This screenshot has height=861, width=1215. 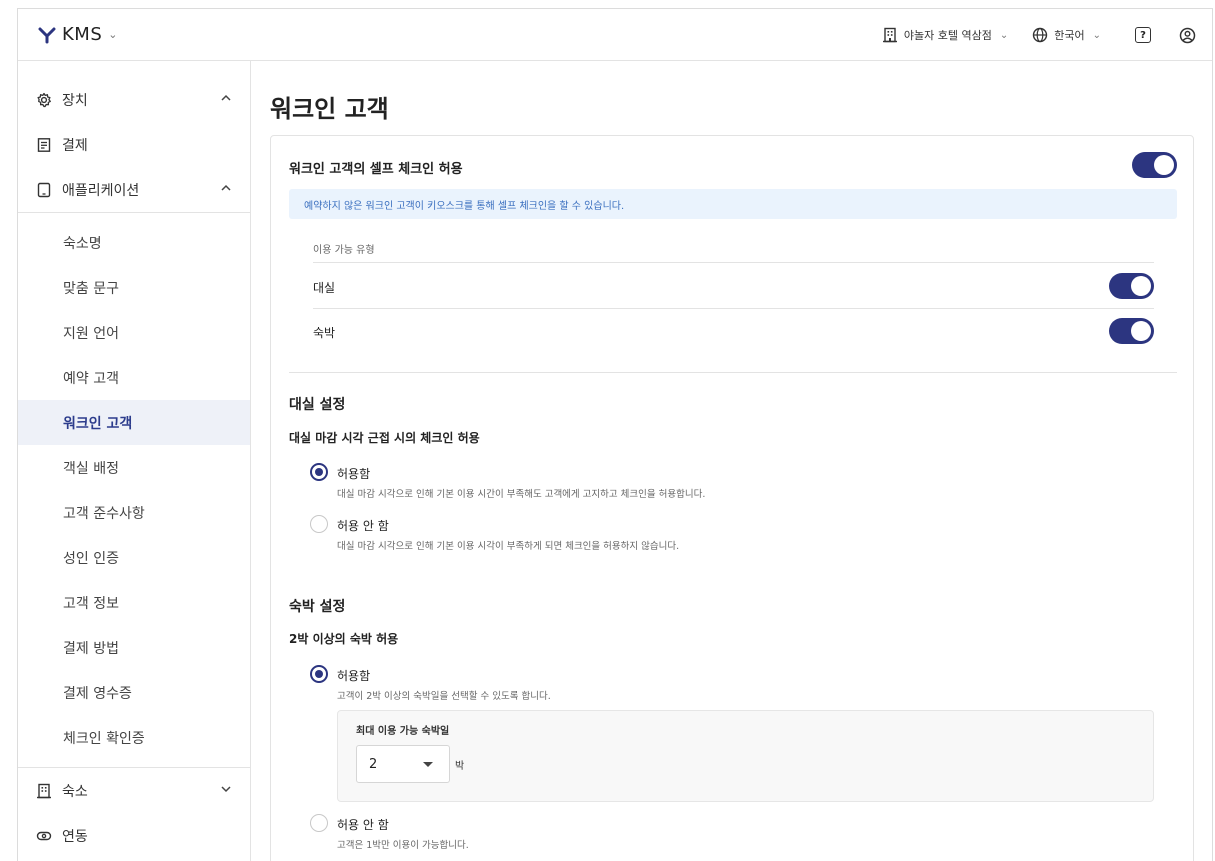 What do you see at coordinates (403, 845) in the screenshot?
I see `sukbak-deny-desc: 고객은 1박만 이용이 가능합니다.` at bounding box center [403, 845].